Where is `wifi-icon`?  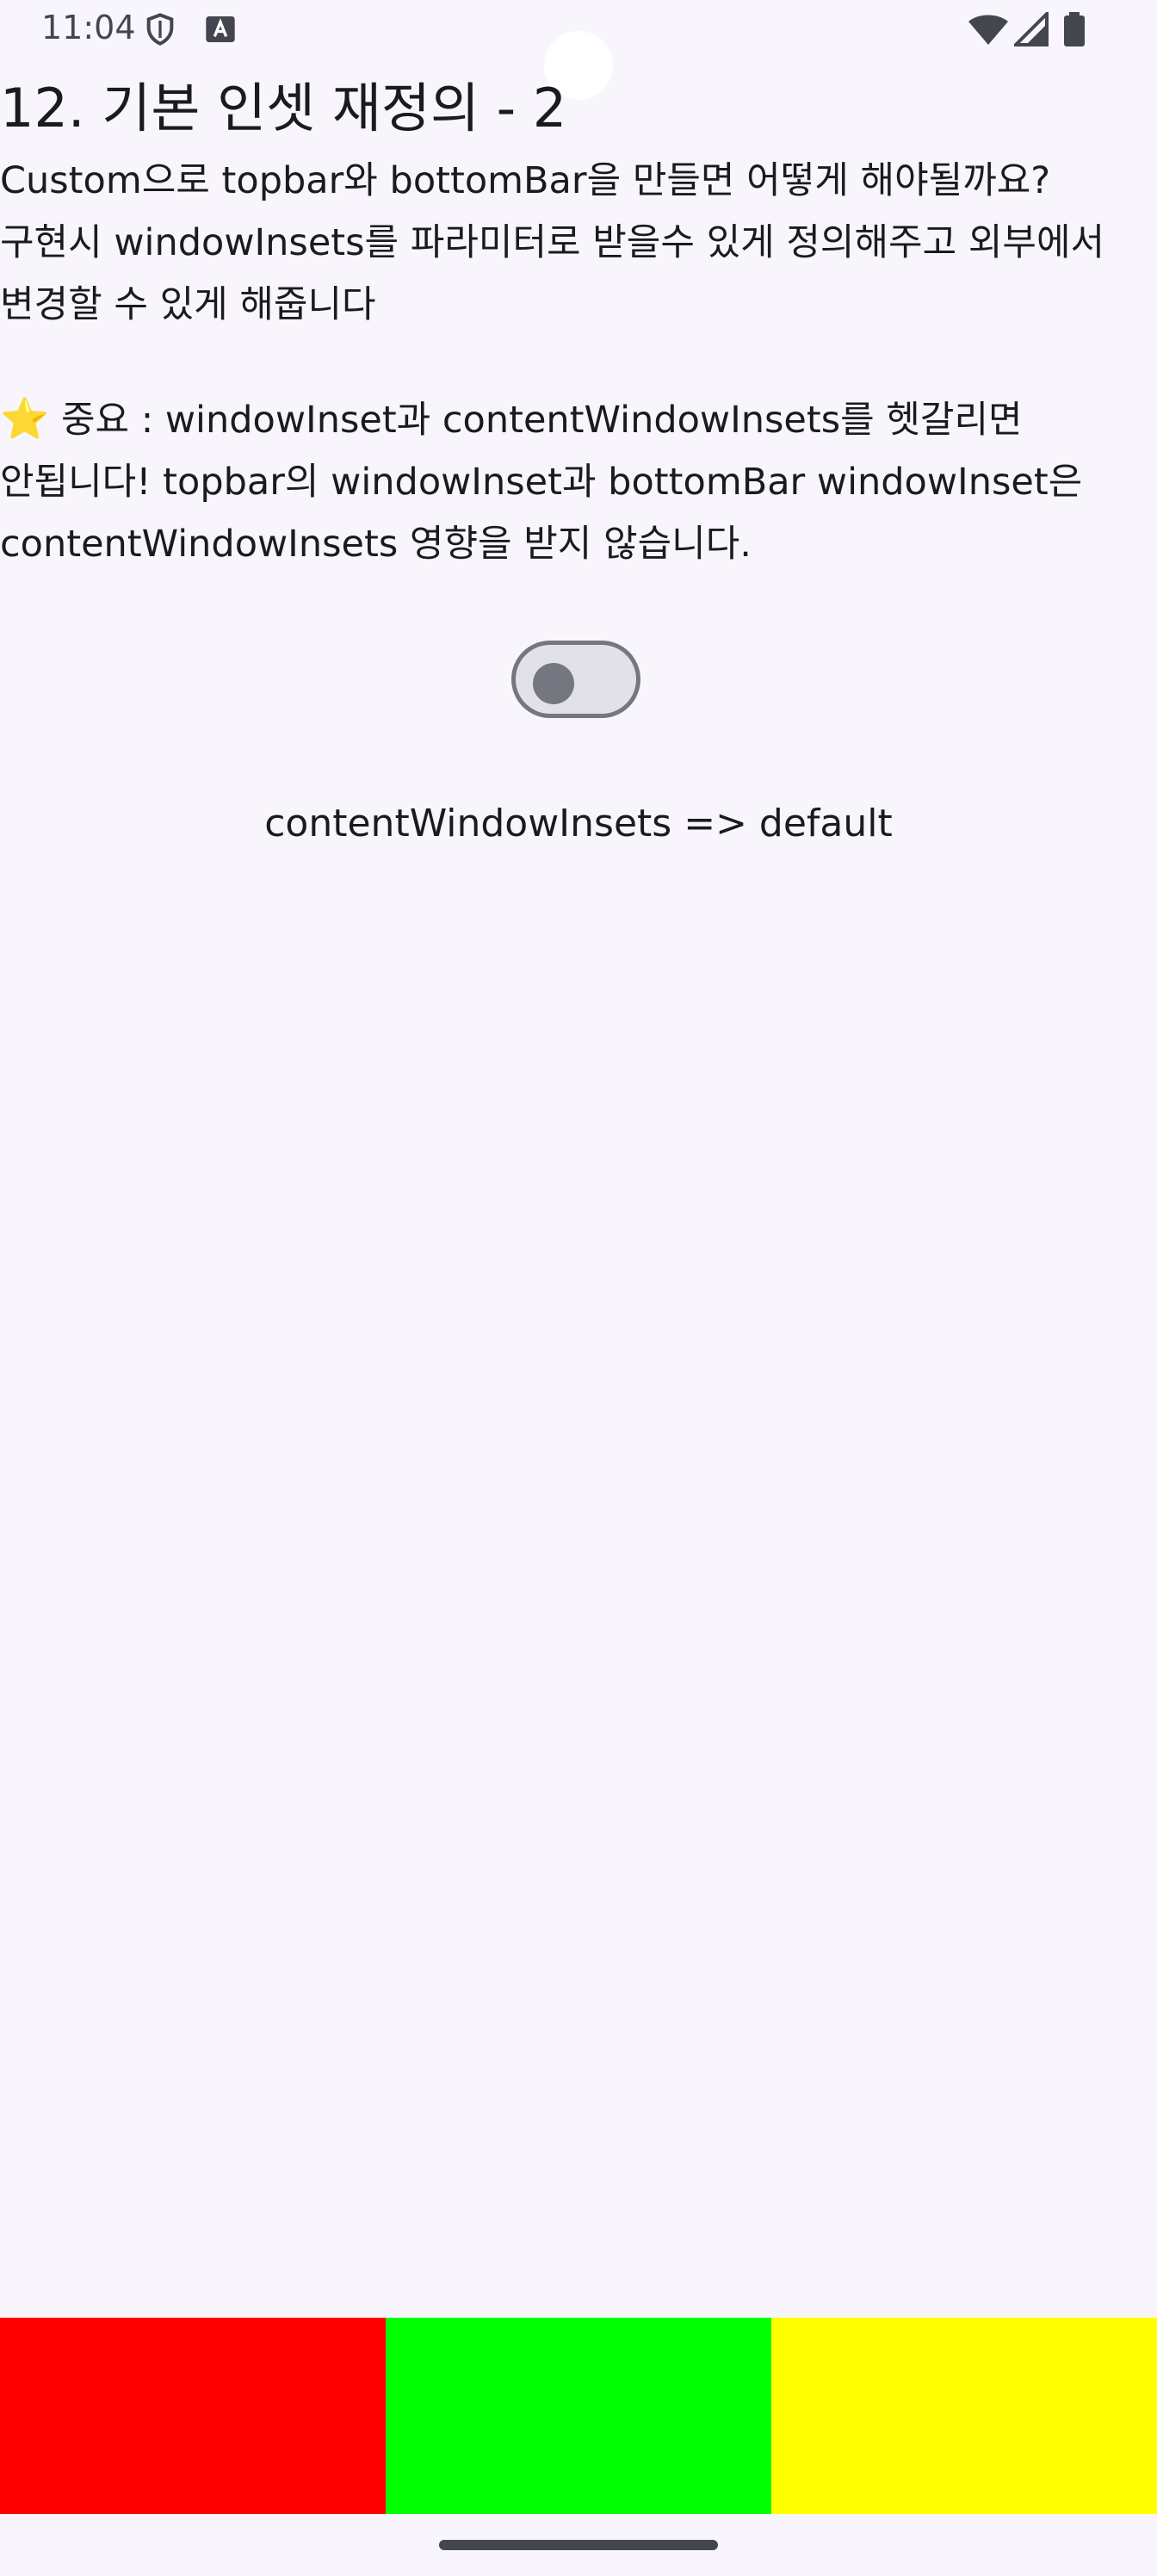 wifi-icon is located at coordinates (989, 29).